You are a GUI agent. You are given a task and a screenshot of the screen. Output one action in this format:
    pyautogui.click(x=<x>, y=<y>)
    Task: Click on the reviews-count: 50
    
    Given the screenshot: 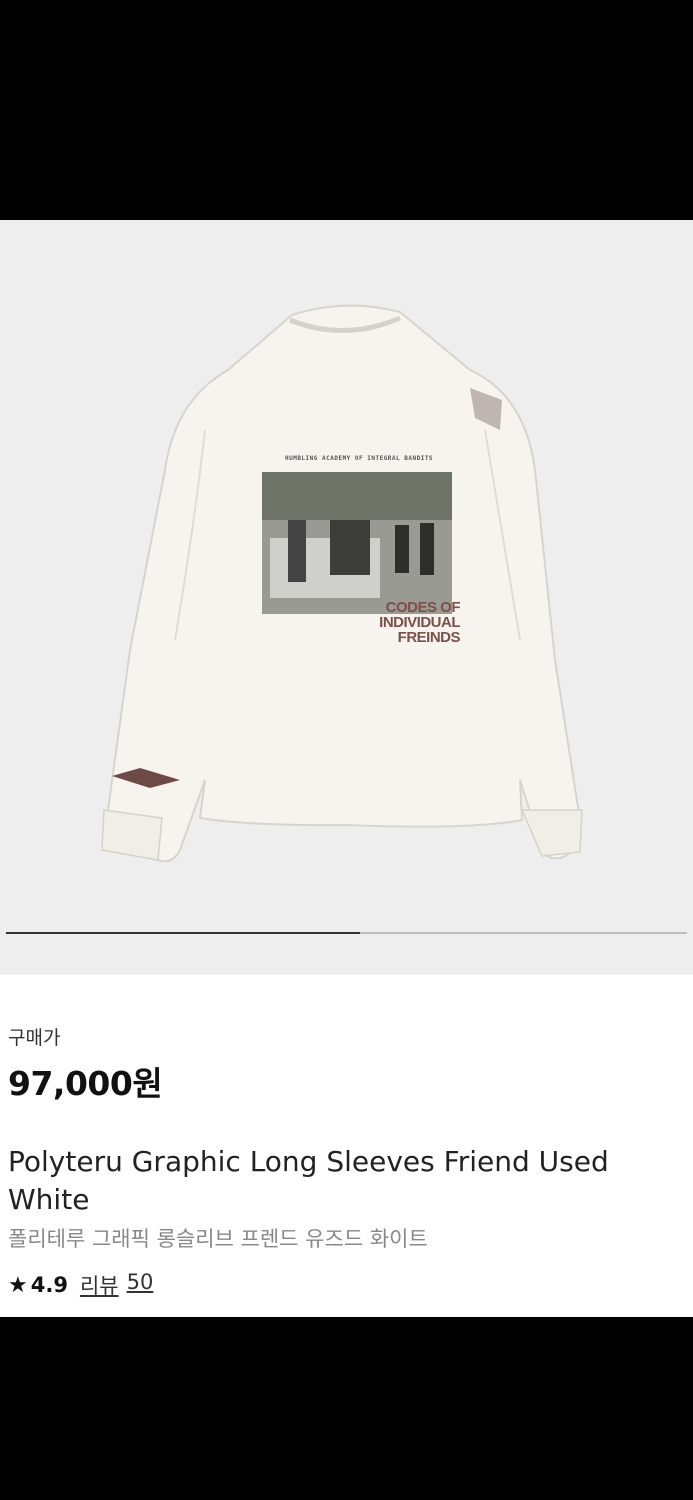 What is the action you would take?
    pyautogui.click(x=140, y=1282)
    